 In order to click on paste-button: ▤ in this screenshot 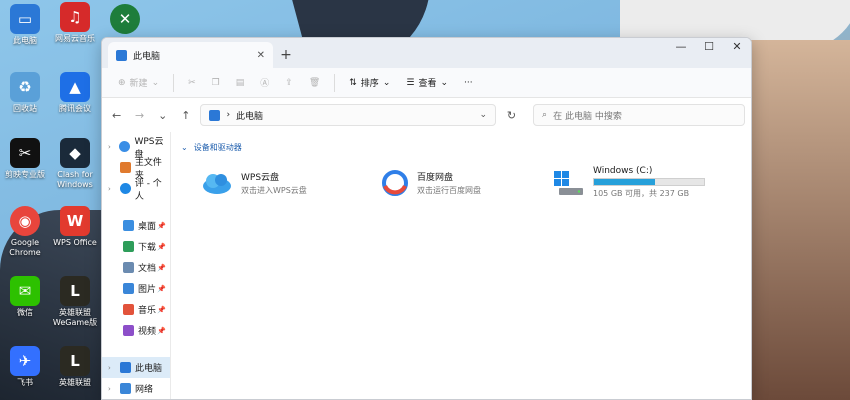, I will do `click(240, 83)`.